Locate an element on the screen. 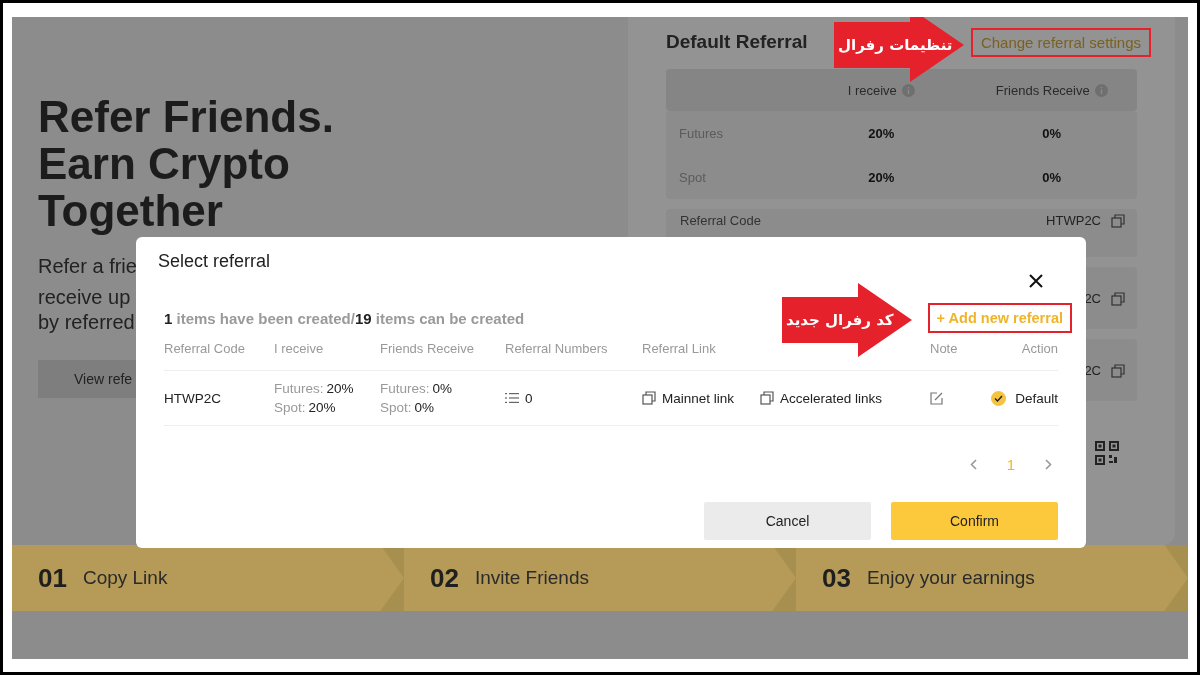 This screenshot has width=1200, height=675. check-icon is located at coordinates (999, 398).